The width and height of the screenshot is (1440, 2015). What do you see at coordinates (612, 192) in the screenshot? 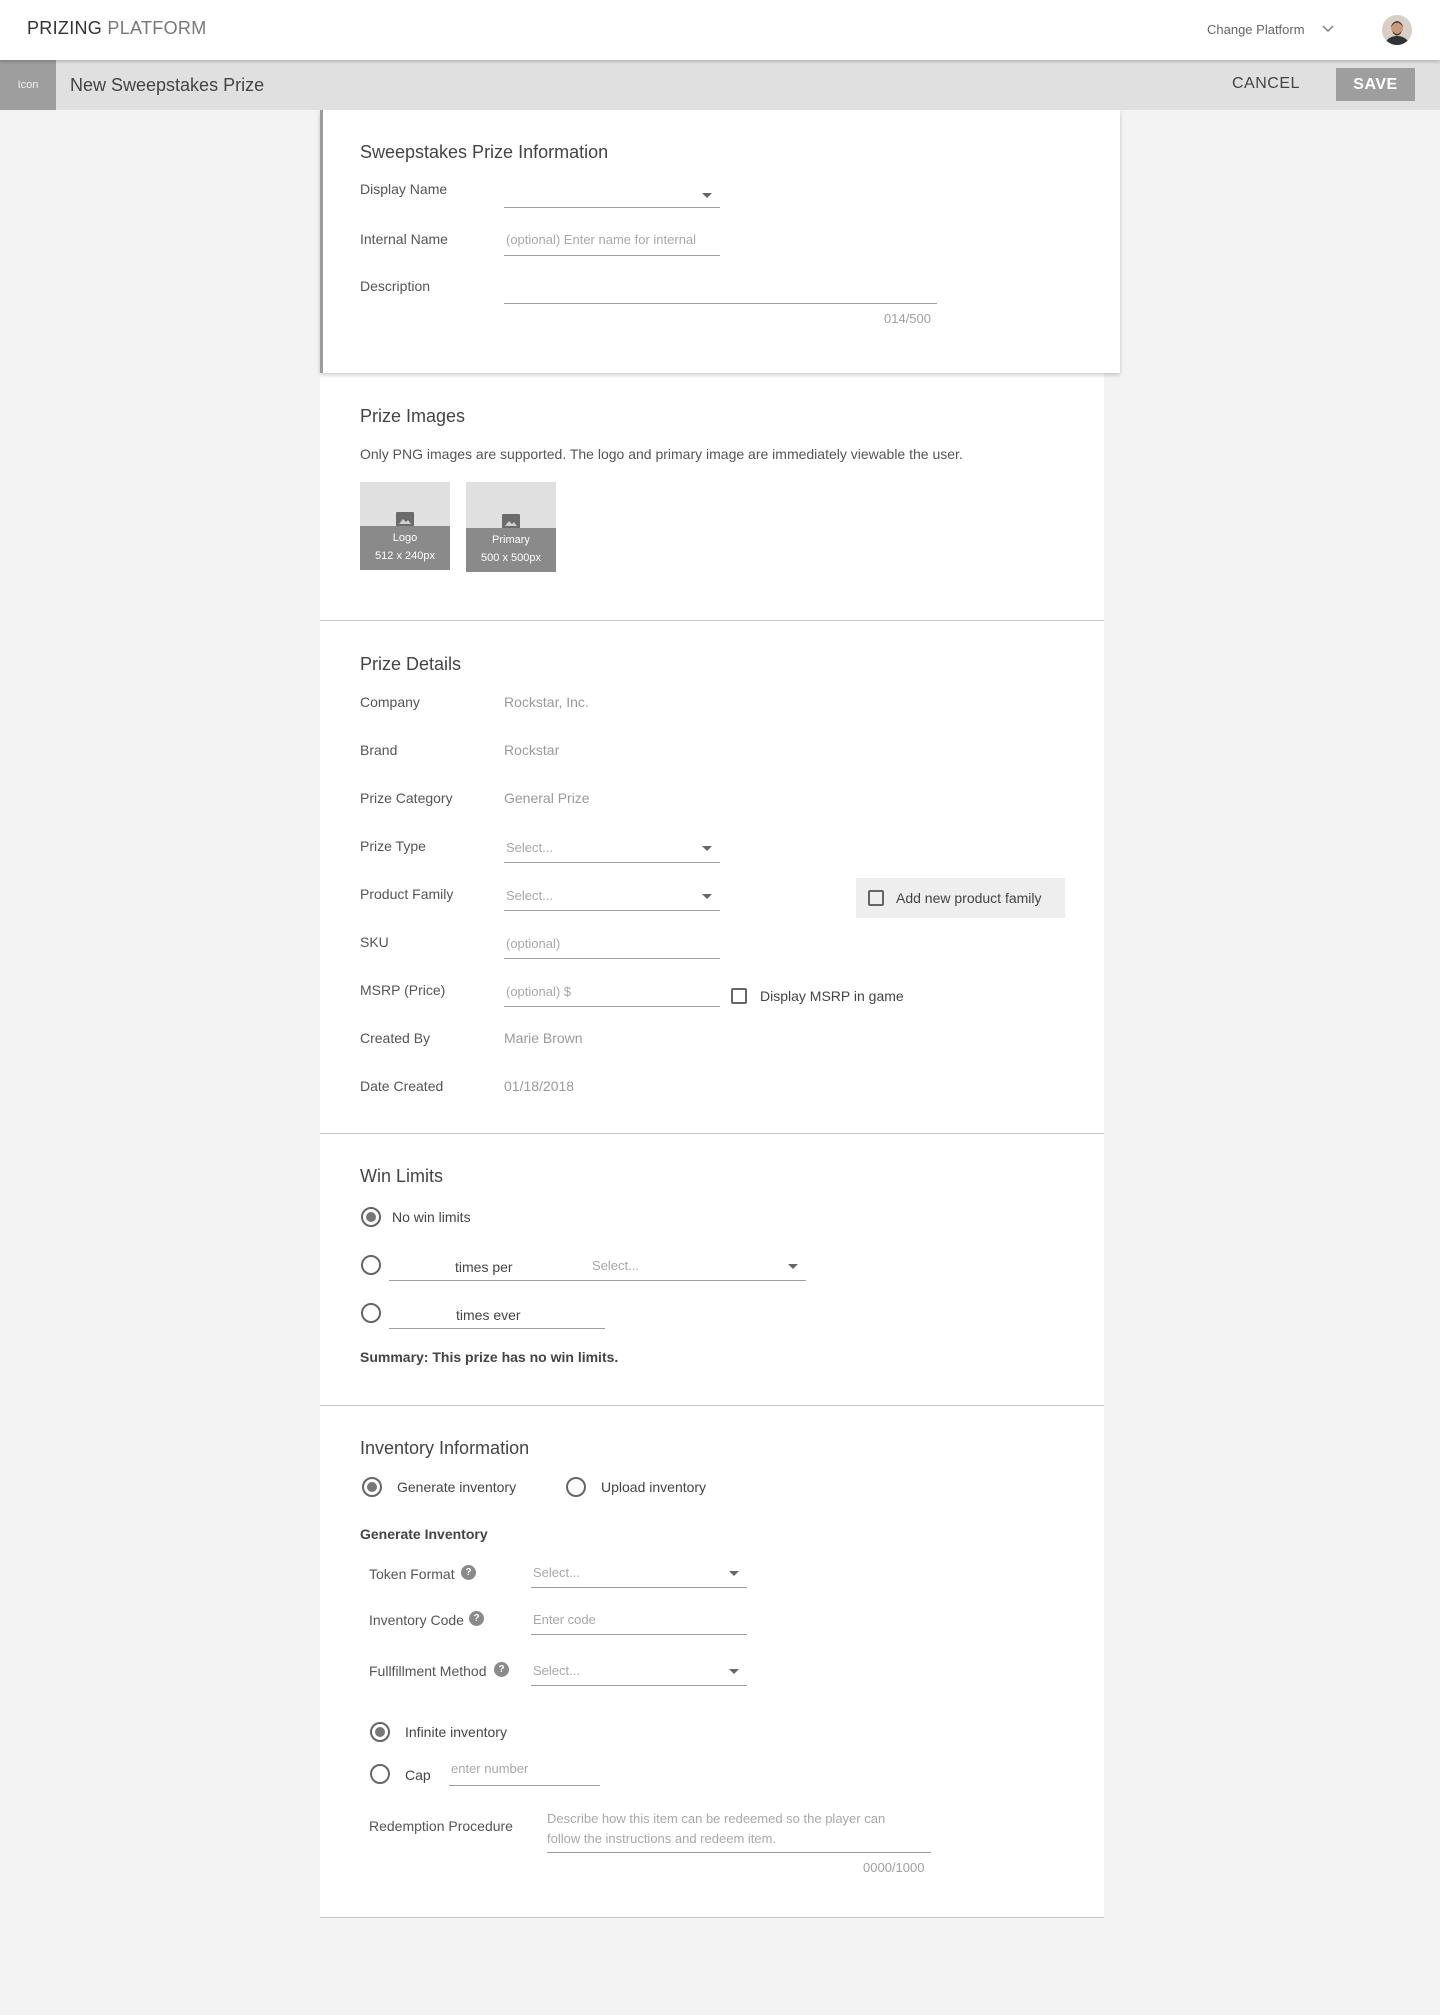
I see `display-name-select` at bounding box center [612, 192].